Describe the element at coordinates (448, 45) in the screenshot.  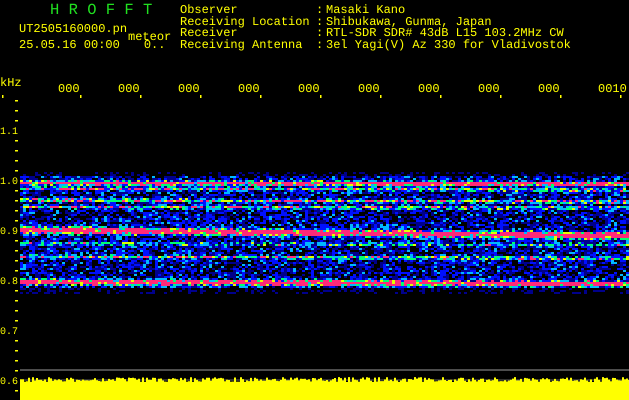
I see `info-value: 3el Yagi(V) Az 330 for Vladivostok` at that location.